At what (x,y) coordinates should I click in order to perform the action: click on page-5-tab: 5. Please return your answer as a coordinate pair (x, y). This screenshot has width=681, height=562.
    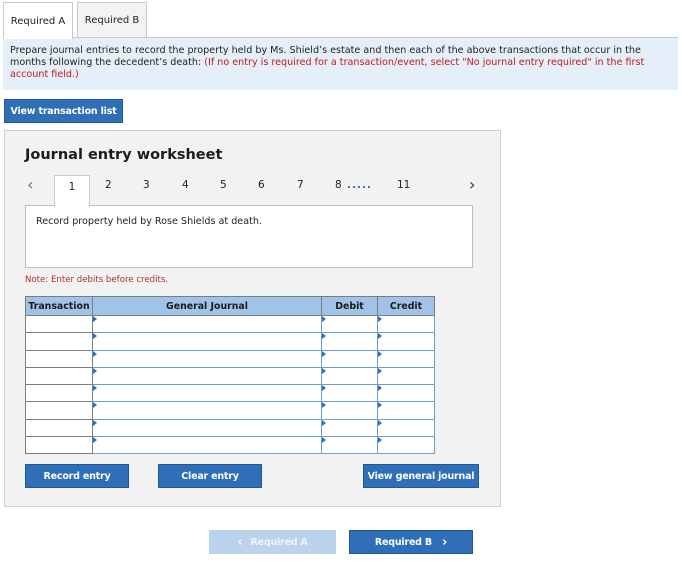
    Looking at the image, I should click on (223, 185).